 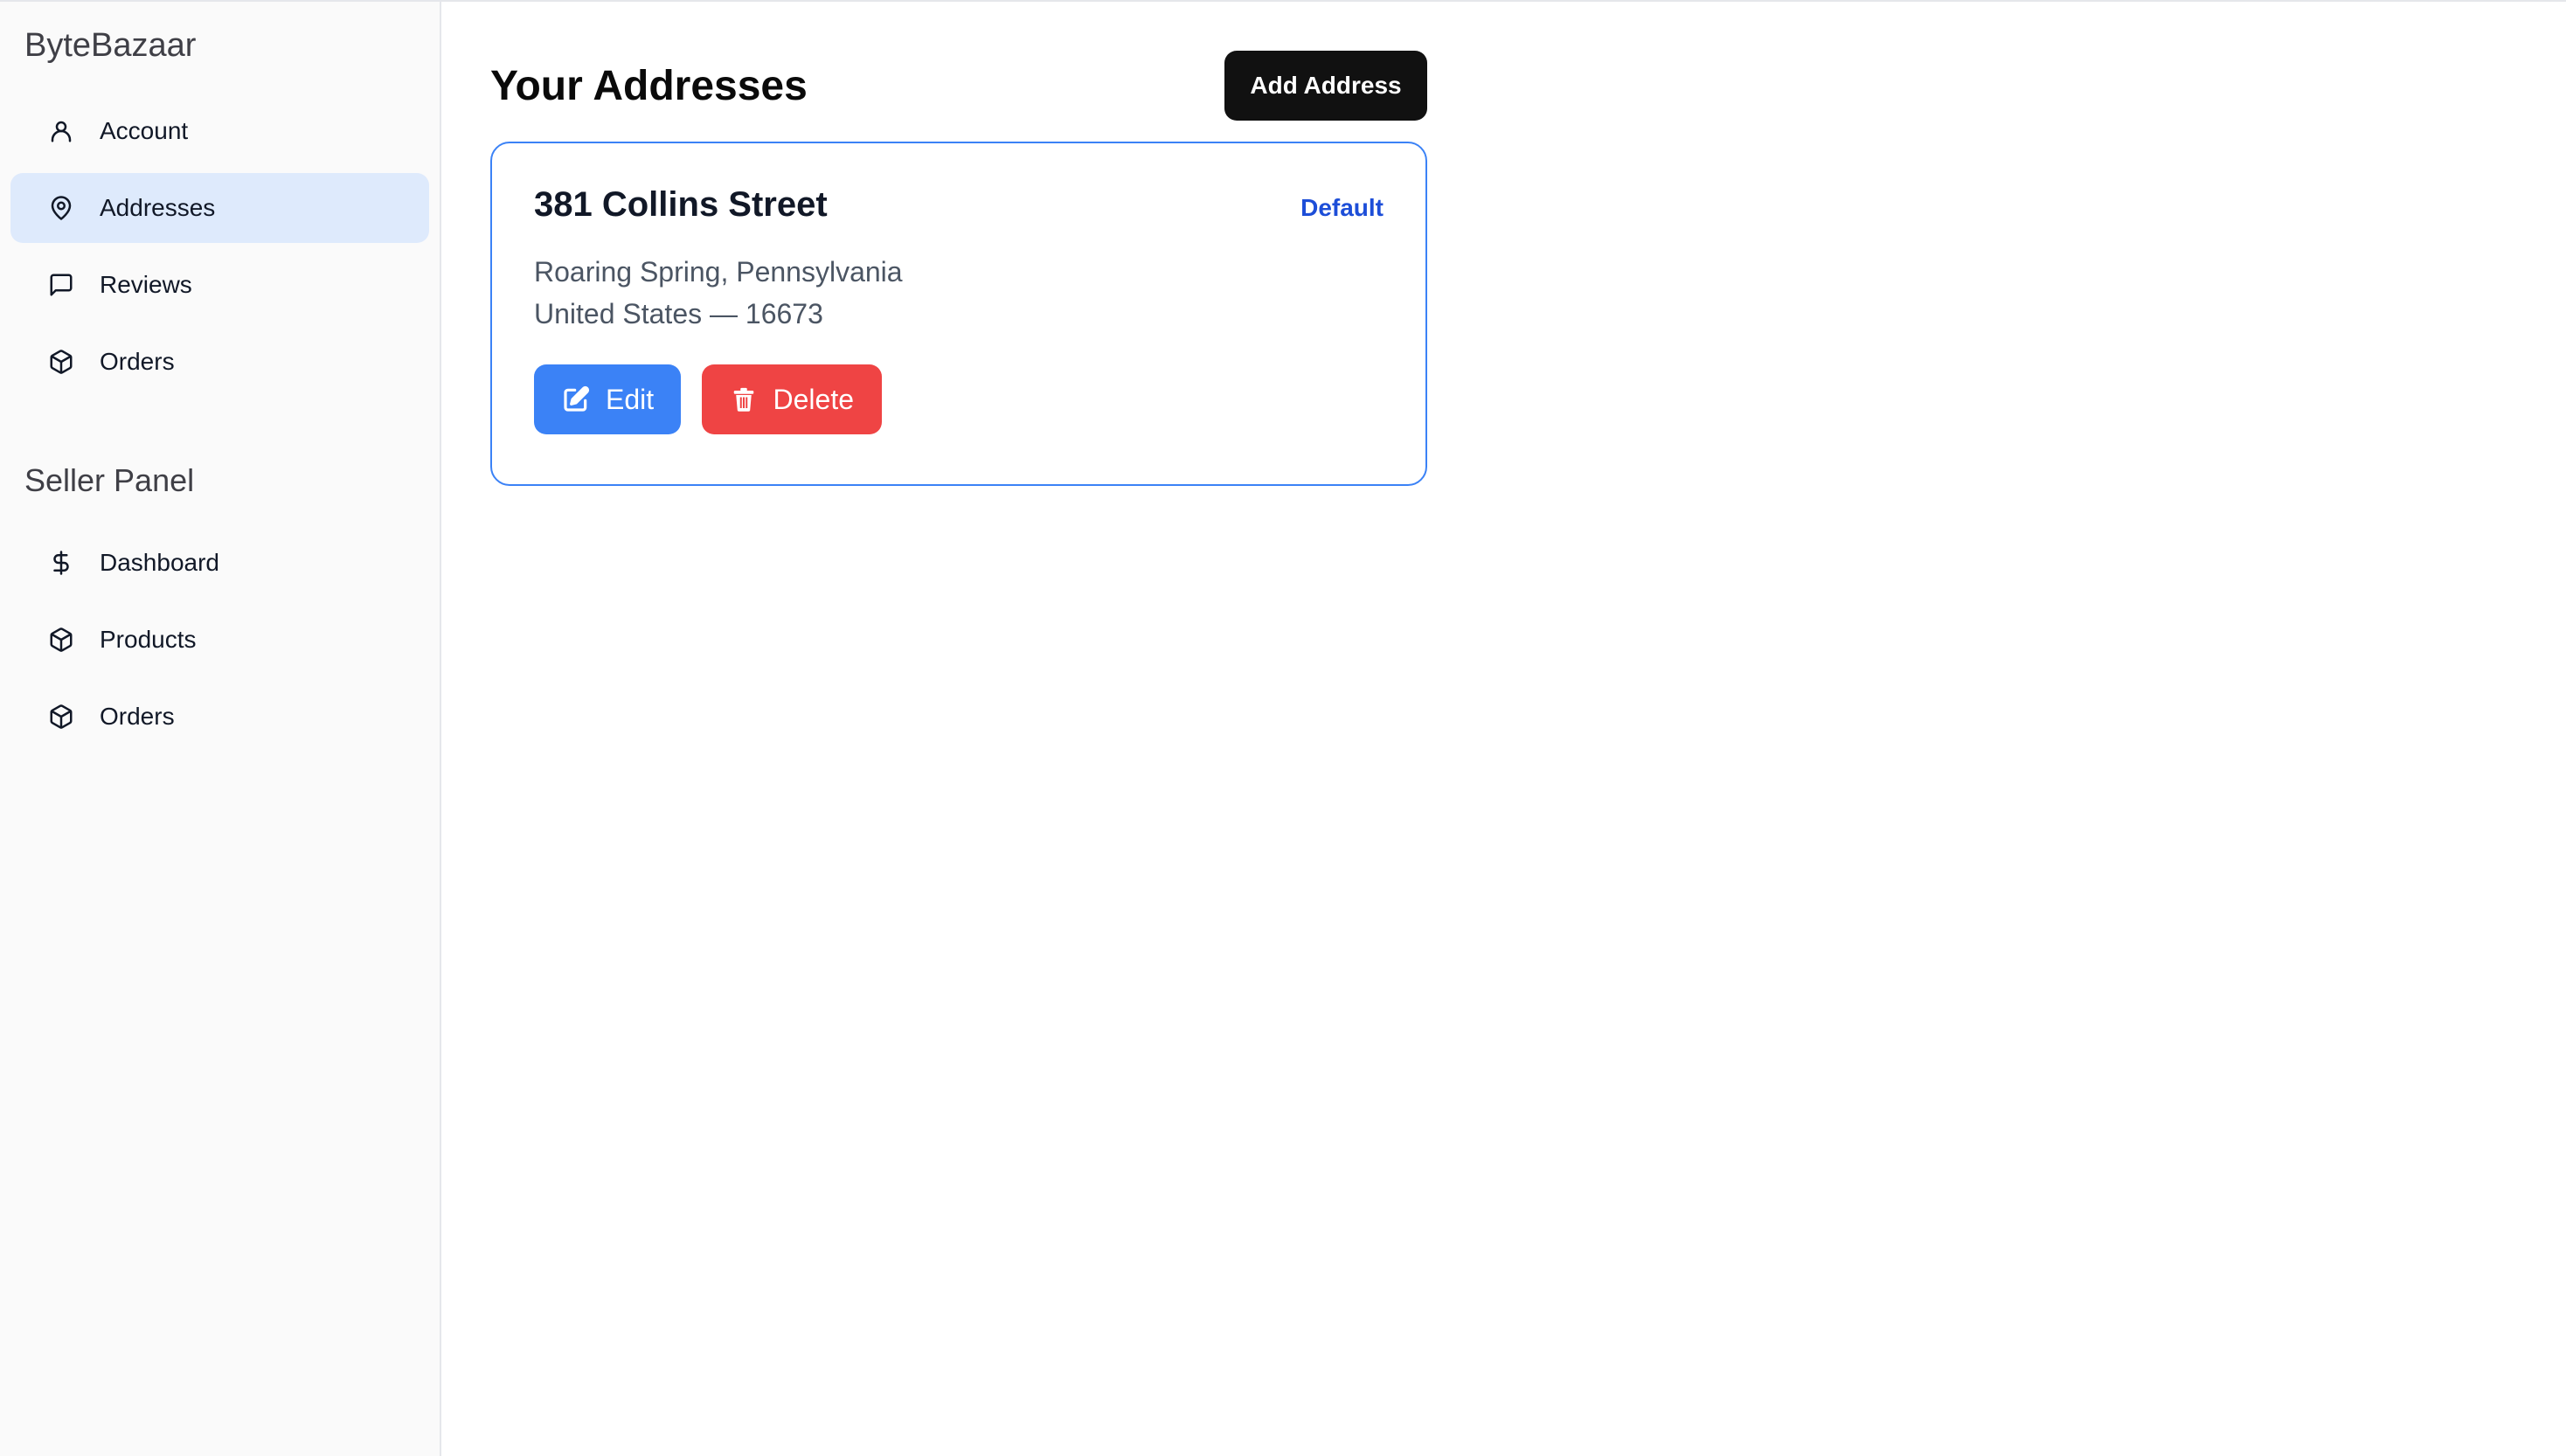 I want to click on sidebar-item-products: Products, so click(x=219, y=640).